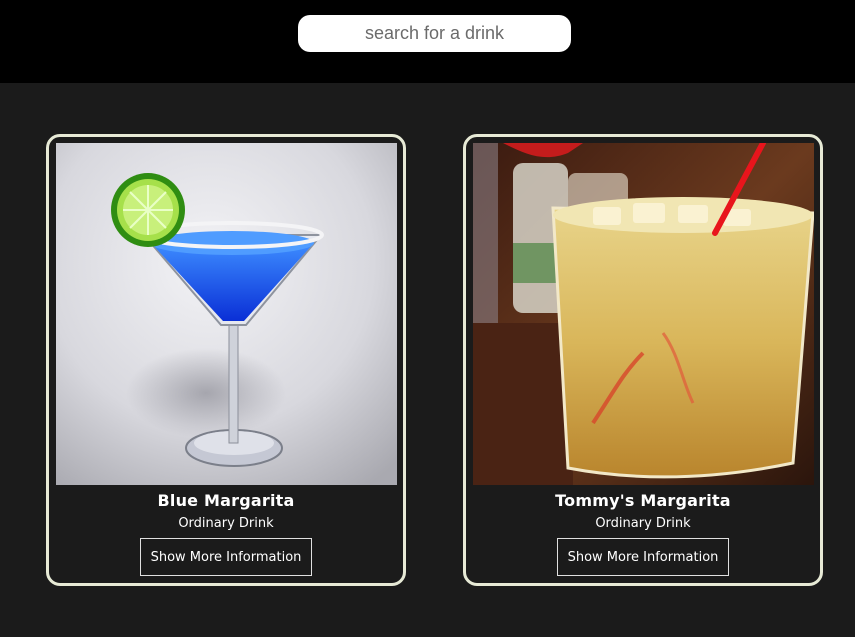  Describe the element at coordinates (226, 500) in the screenshot. I see `drink-name: Blue Margarita` at that location.